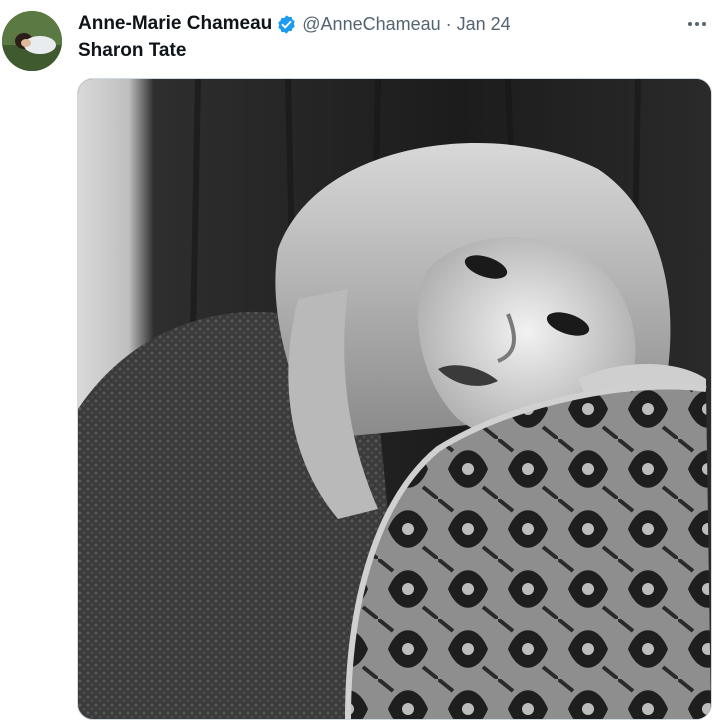 This screenshot has width=725, height=720. I want to click on more-options-button, so click(697, 24).